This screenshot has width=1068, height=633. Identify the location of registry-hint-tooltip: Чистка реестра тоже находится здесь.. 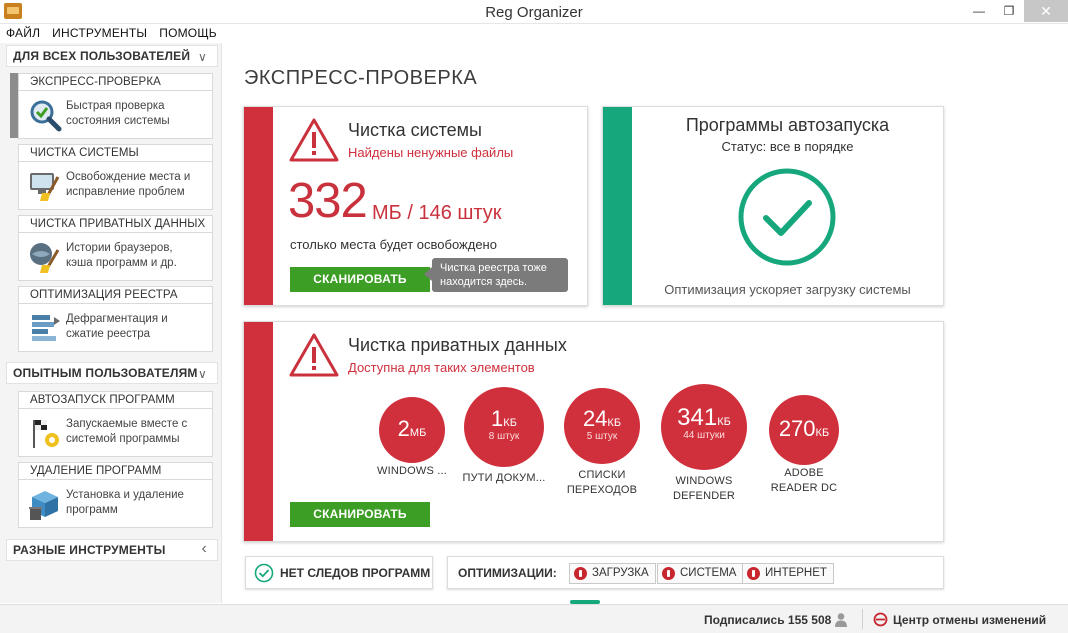
(496, 275).